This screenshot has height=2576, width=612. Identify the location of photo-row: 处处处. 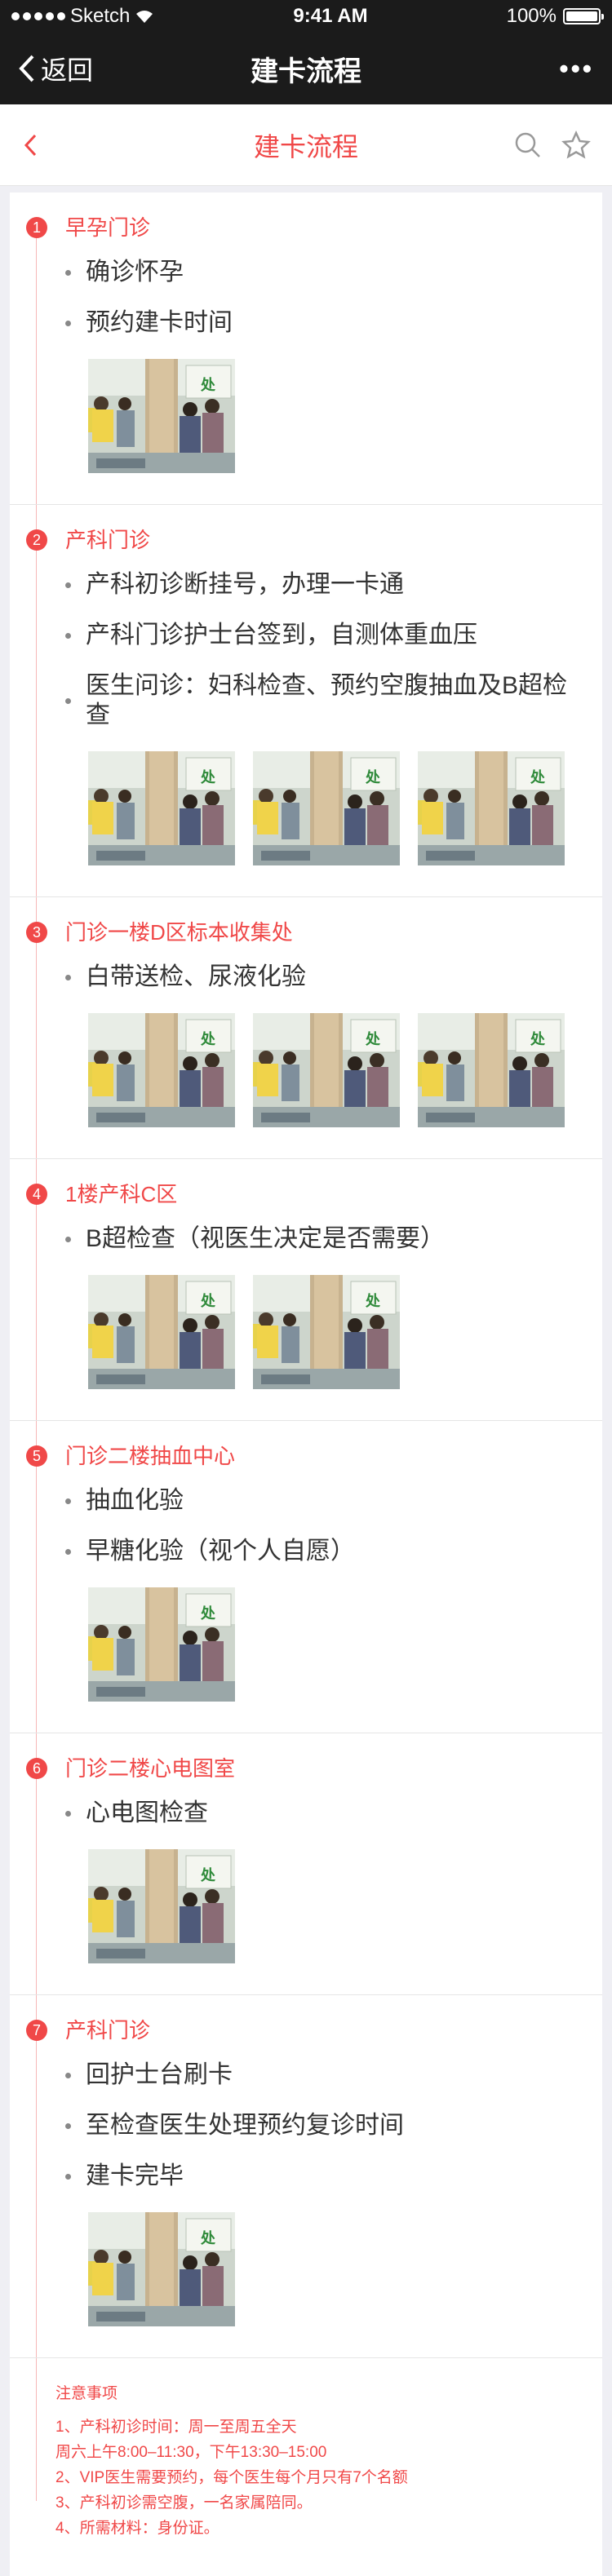
(335, 1070).